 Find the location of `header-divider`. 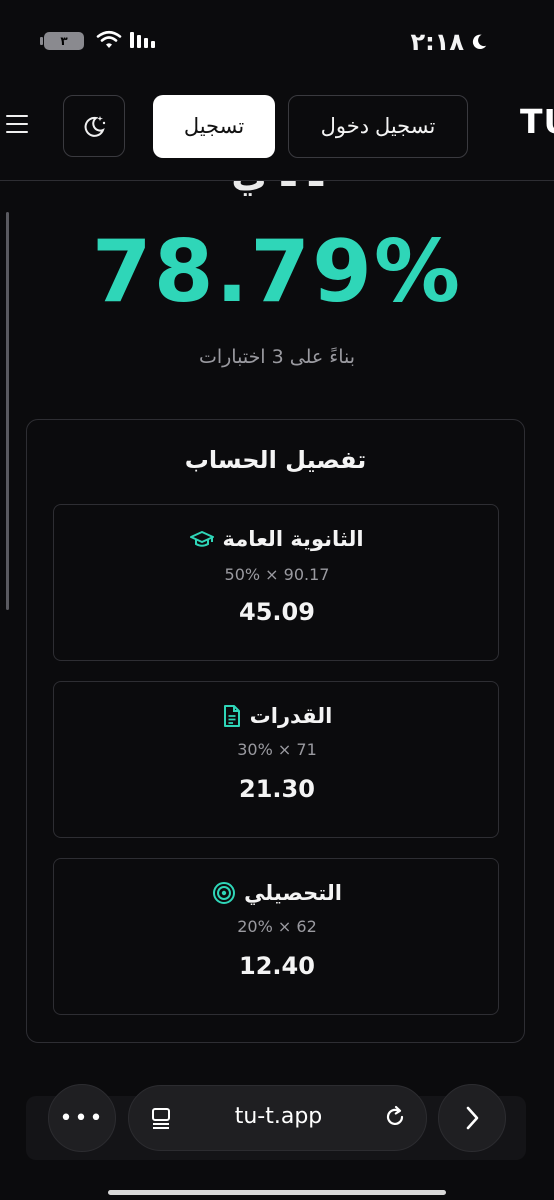

header-divider is located at coordinates (277, 180).